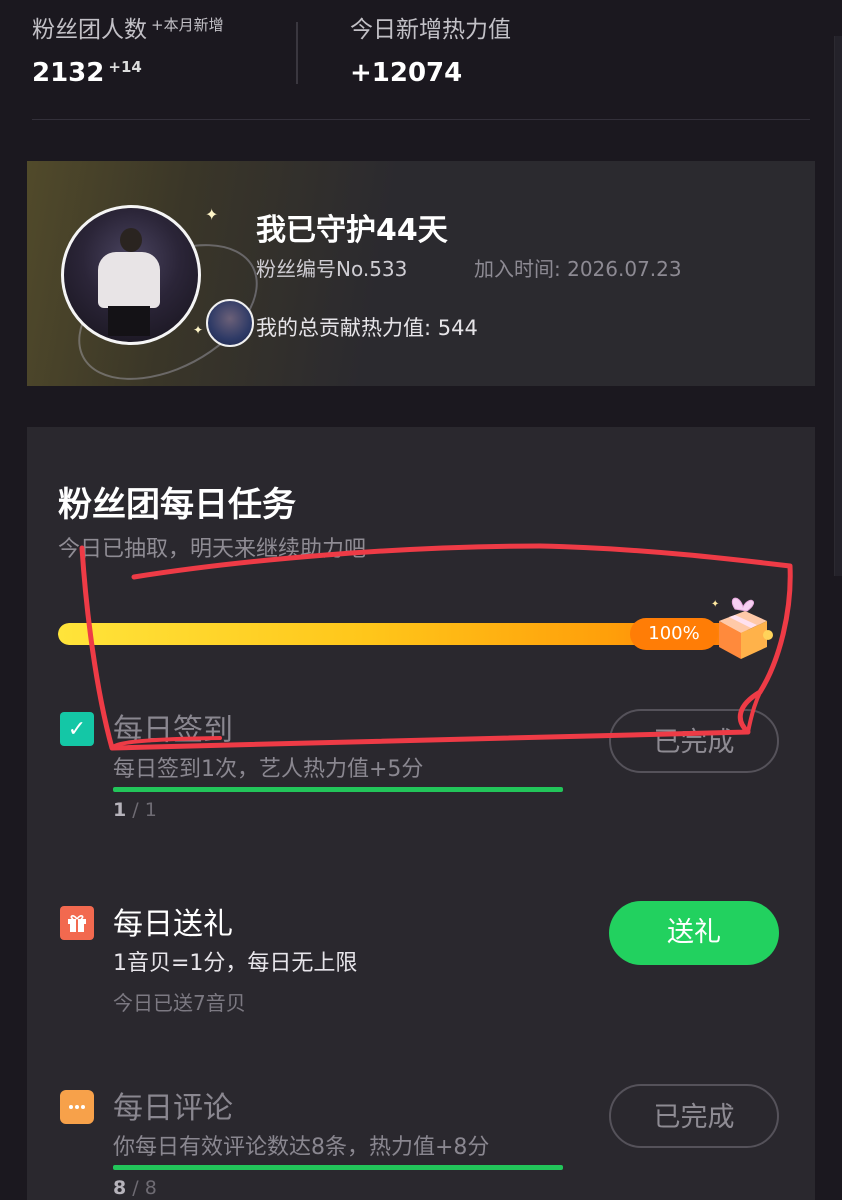 The height and width of the screenshot is (1200, 842). I want to click on task-name: 每日送礼, so click(173, 924).